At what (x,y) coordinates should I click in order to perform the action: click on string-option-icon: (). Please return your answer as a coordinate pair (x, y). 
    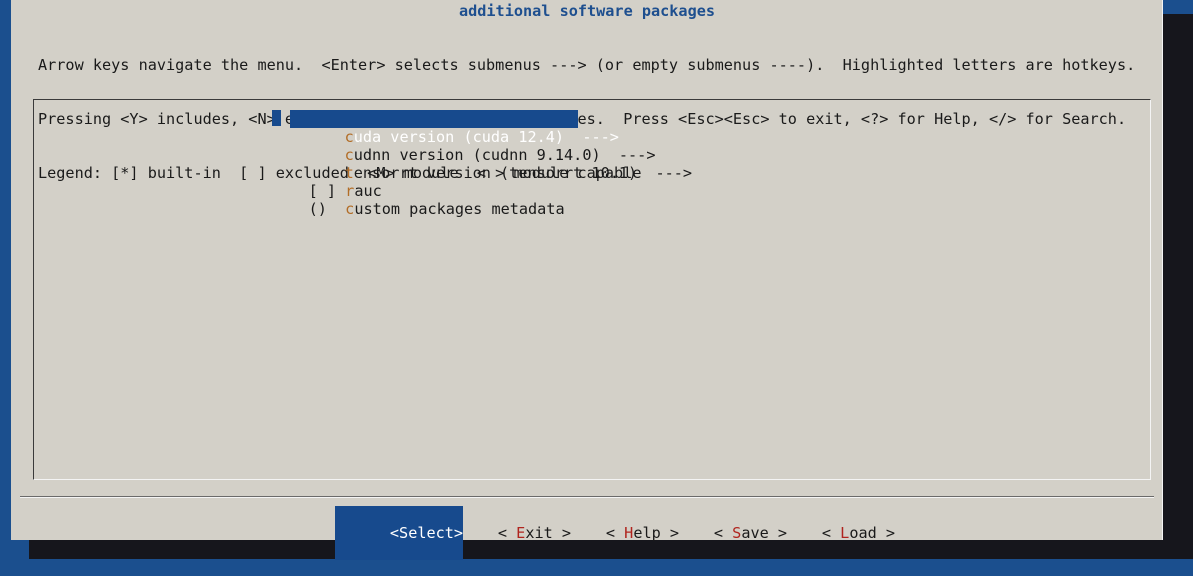
    Looking at the image, I should click on (327, 209).